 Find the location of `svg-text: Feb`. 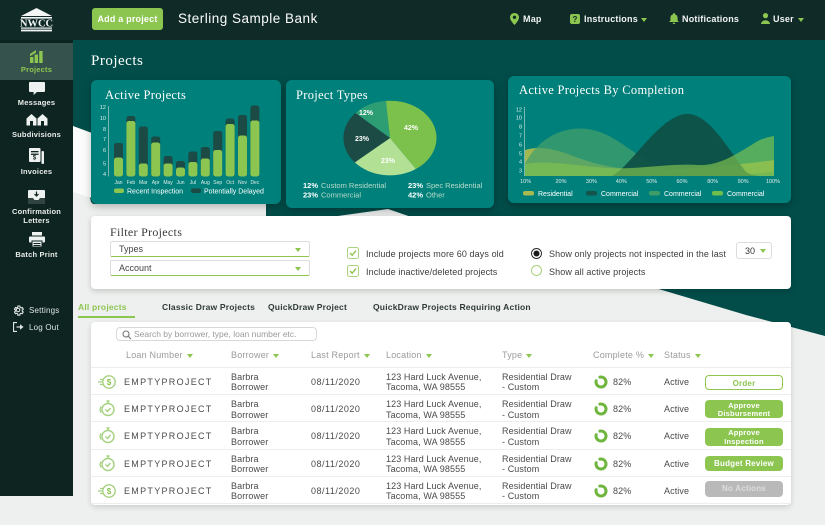

svg-text: Feb is located at coordinates (131, 183).